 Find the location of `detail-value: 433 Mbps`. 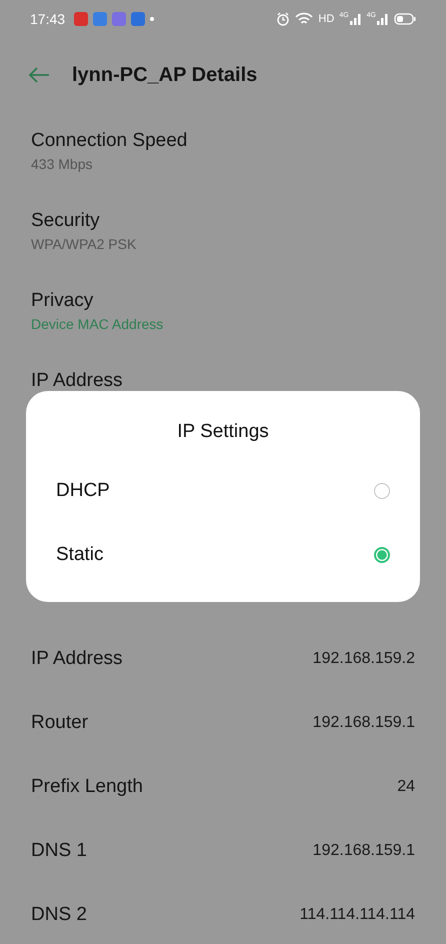

detail-value: 433 Mbps is located at coordinates (62, 164).